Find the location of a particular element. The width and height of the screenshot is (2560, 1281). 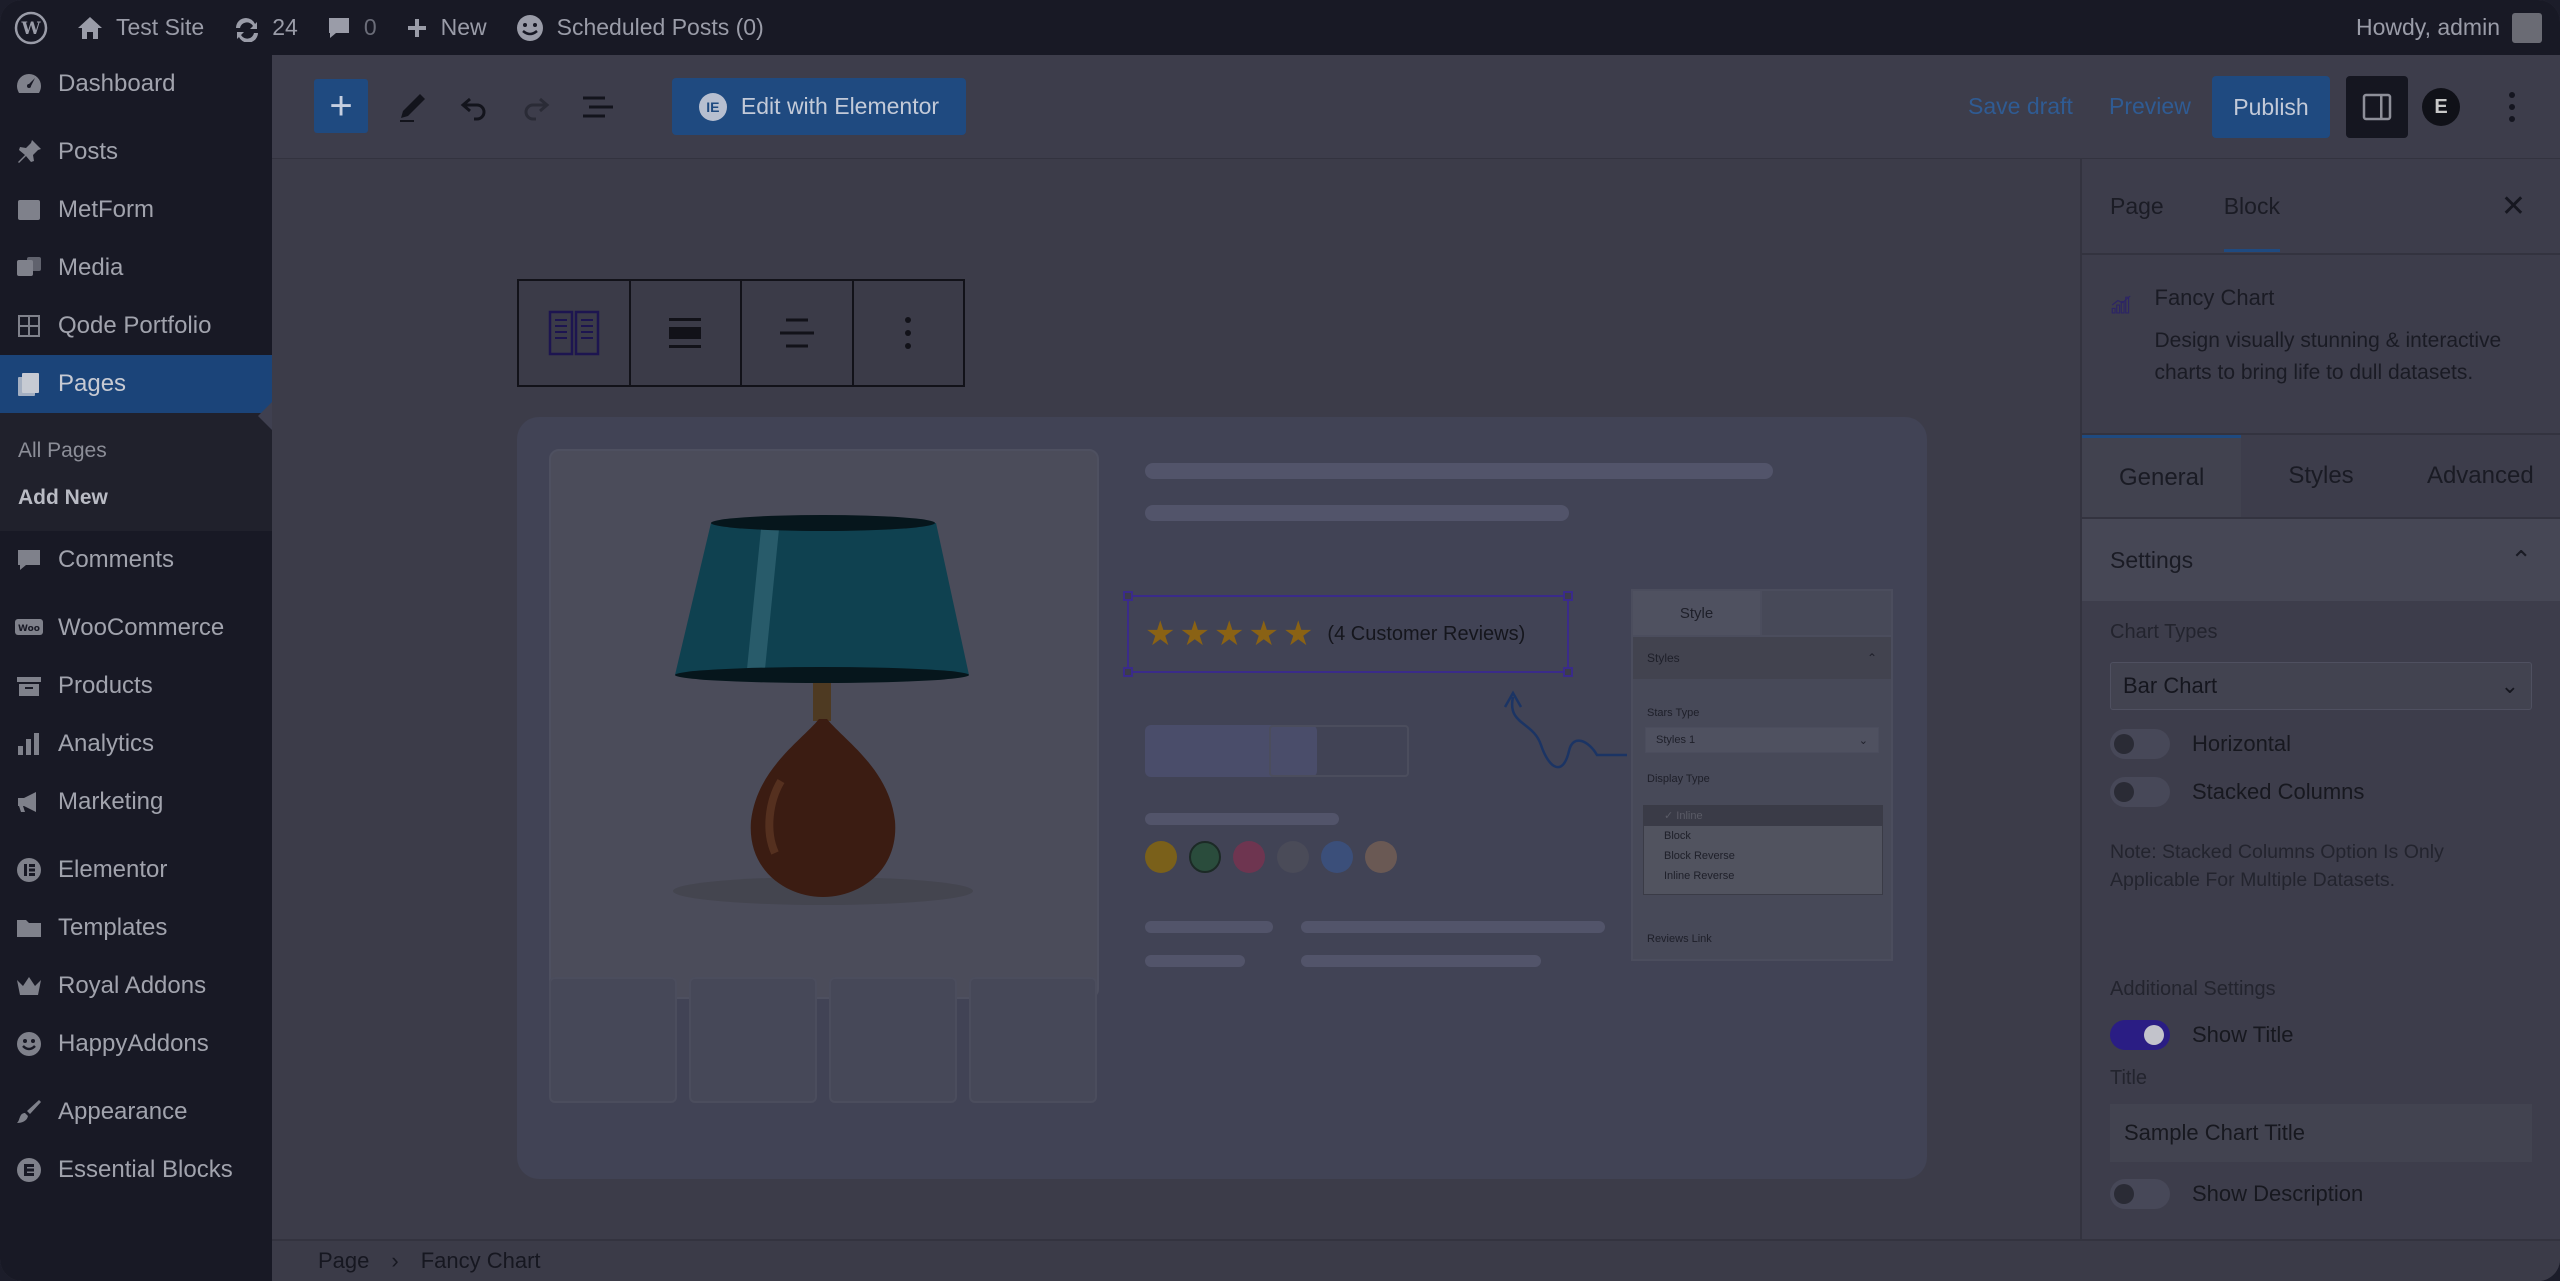

styles-section-header: Styles ⌃ is located at coordinates (1762, 658).